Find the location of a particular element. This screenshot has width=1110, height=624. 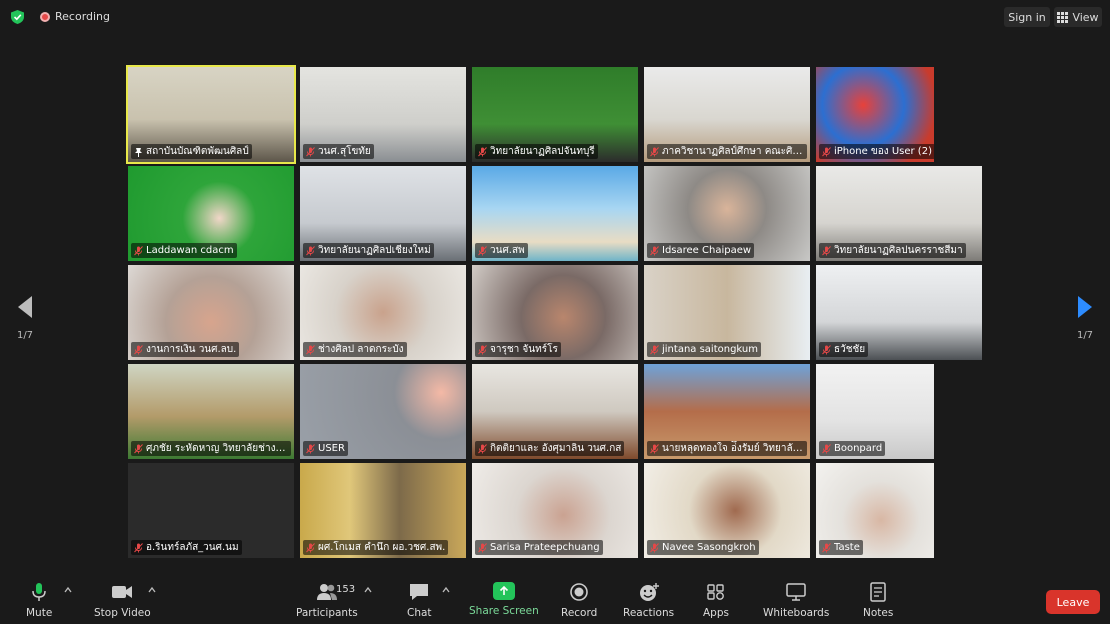

participant-name: วิทยาลัยนาฏศิลปนครราชสีมา is located at coordinates (898, 250).